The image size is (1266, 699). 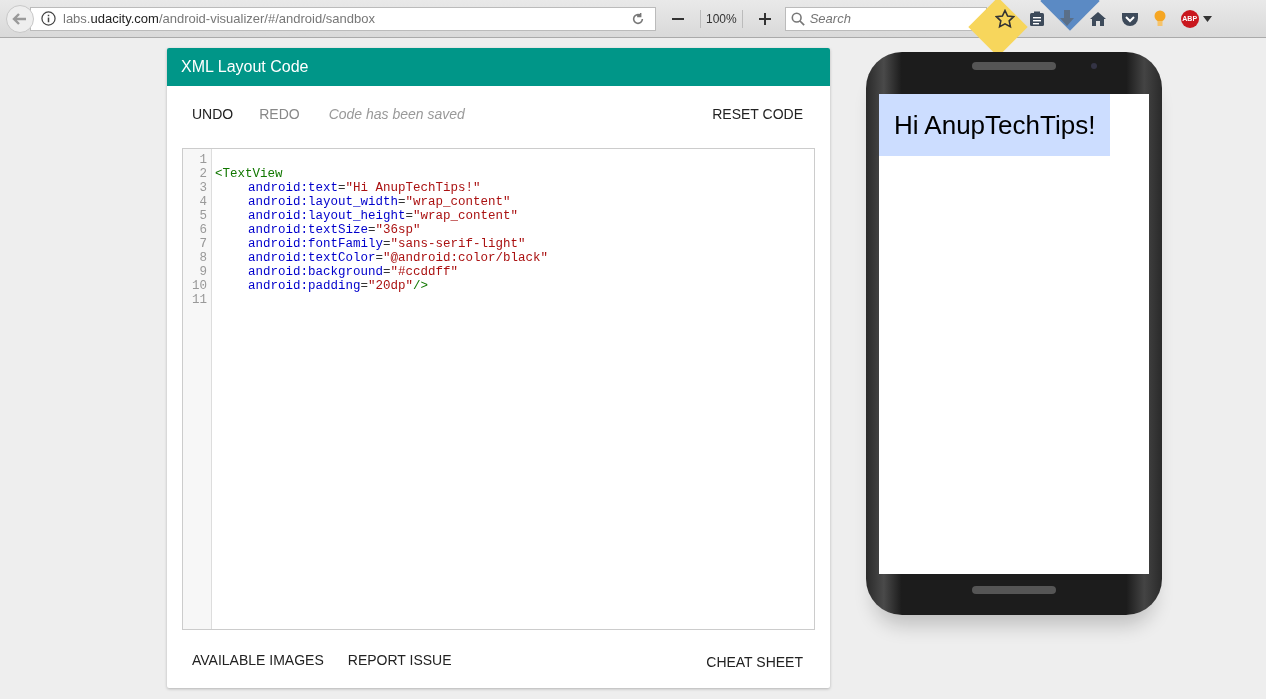 What do you see at coordinates (258, 660) in the screenshot?
I see `footer-link-button: AVAILABLE IMAGES` at bounding box center [258, 660].